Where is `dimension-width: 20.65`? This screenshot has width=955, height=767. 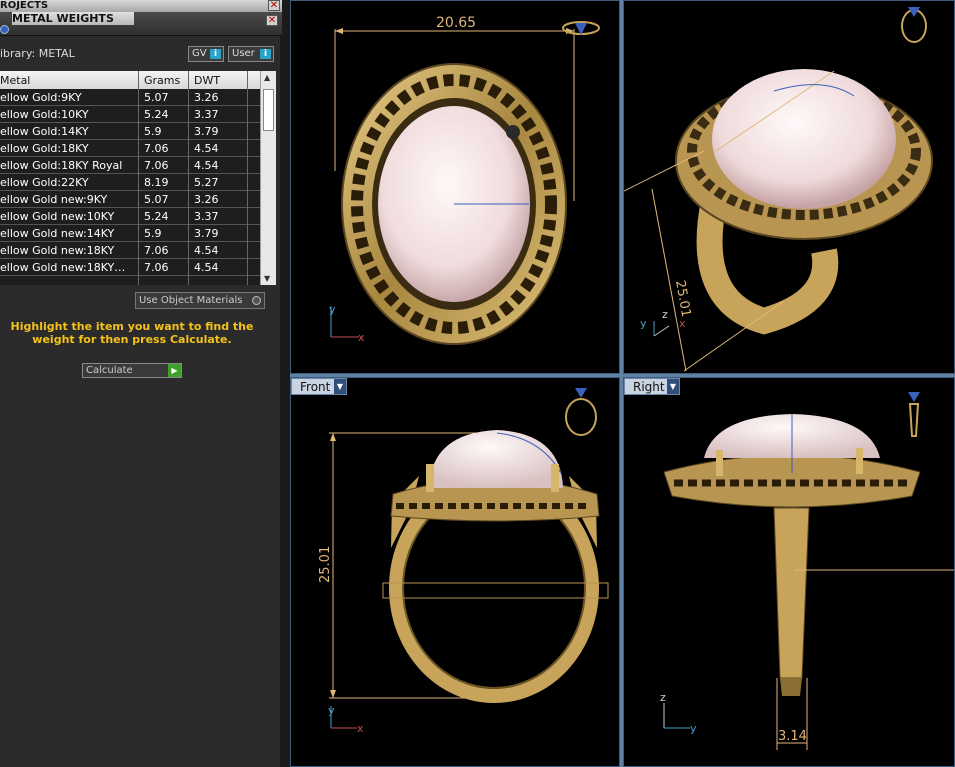
dimension-width: 20.65 is located at coordinates (456, 23).